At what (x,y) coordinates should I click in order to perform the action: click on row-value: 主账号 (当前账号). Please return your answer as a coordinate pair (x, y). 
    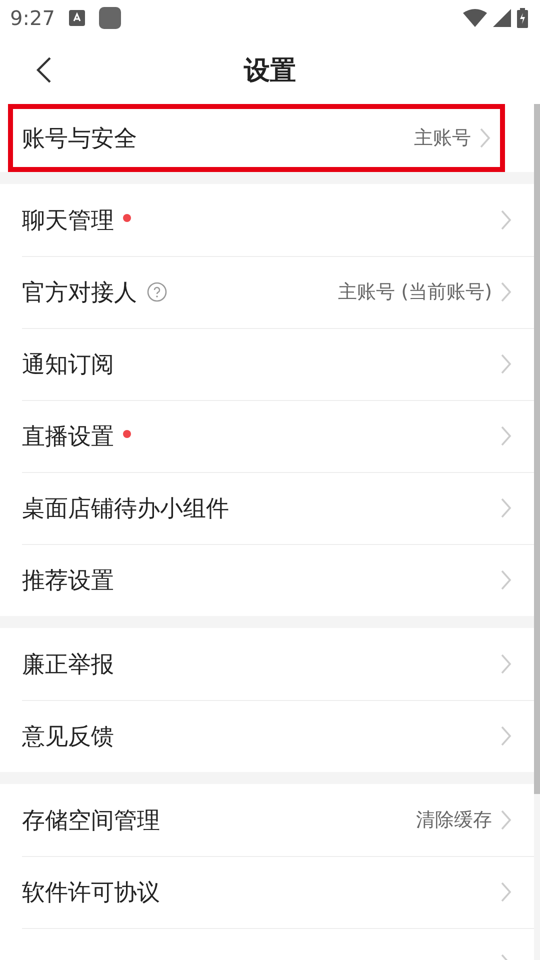
    Looking at the image, I should click on (415, 292).